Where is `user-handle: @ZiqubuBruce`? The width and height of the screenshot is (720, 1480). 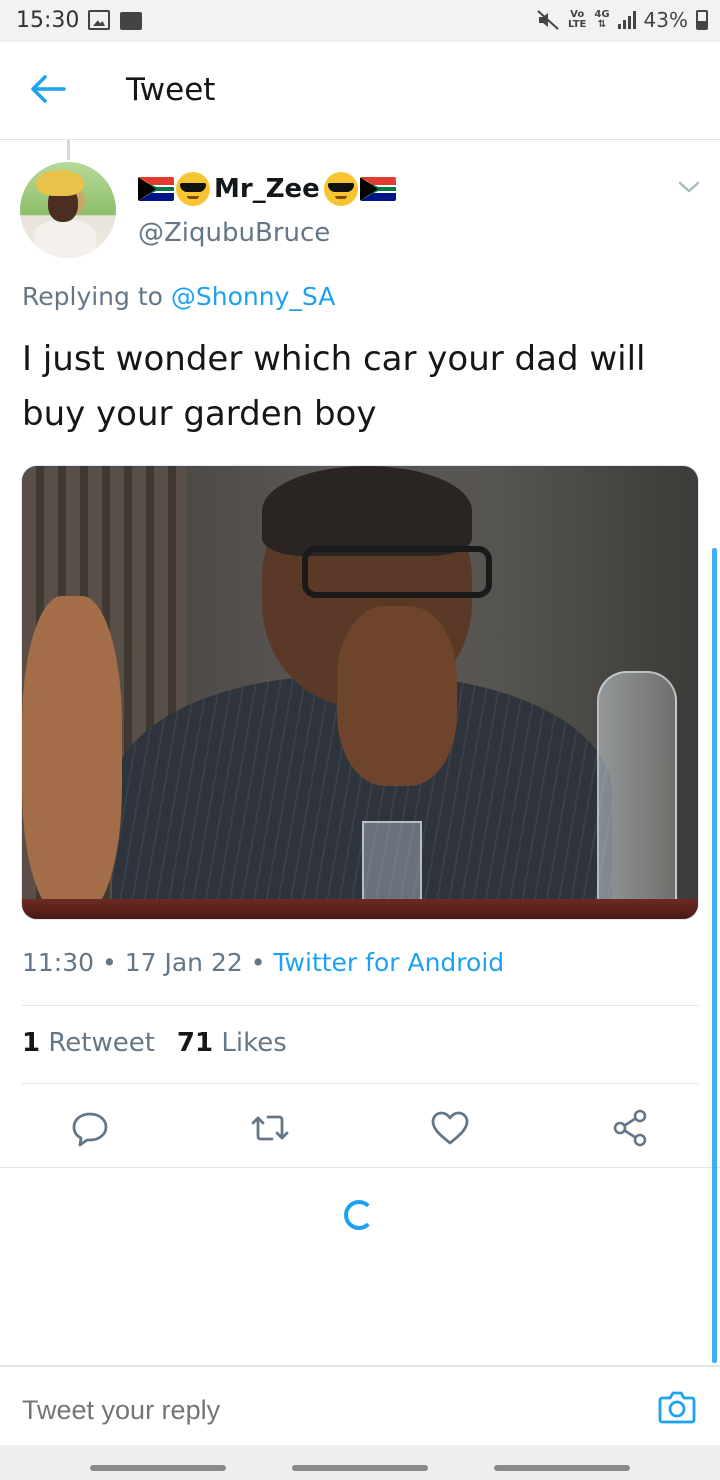
user-handle: @ZiqubuBruce is located at coordinates (234, 233).